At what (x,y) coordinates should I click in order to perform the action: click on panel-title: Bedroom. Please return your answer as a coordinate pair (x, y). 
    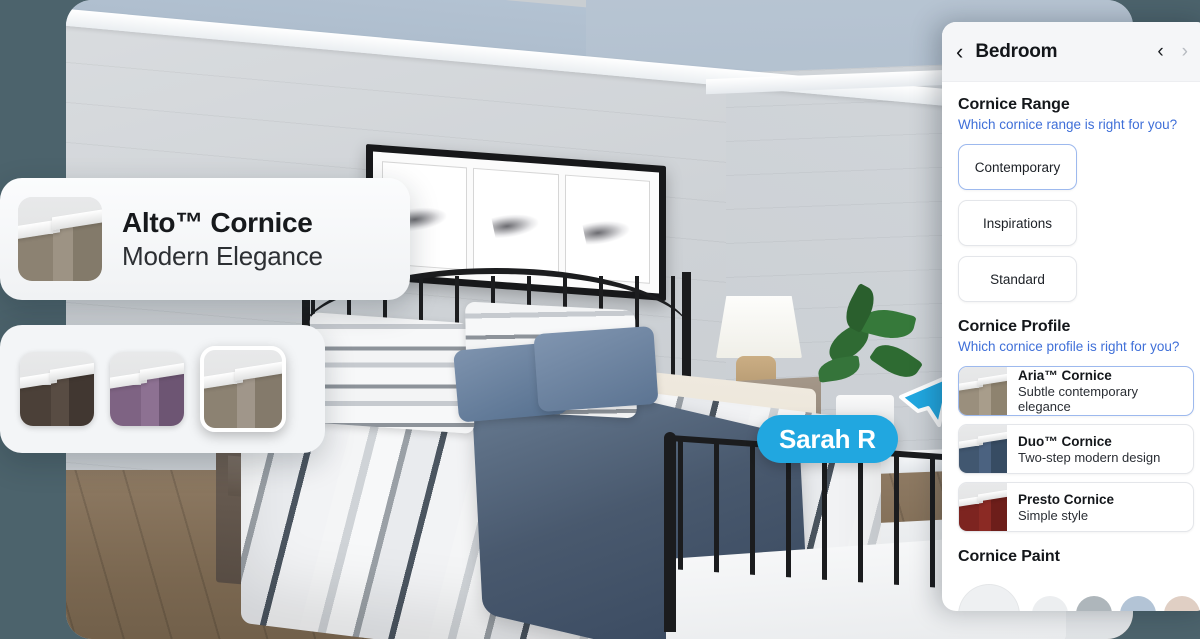
    Looking at the image, I should click on (1016, 51).